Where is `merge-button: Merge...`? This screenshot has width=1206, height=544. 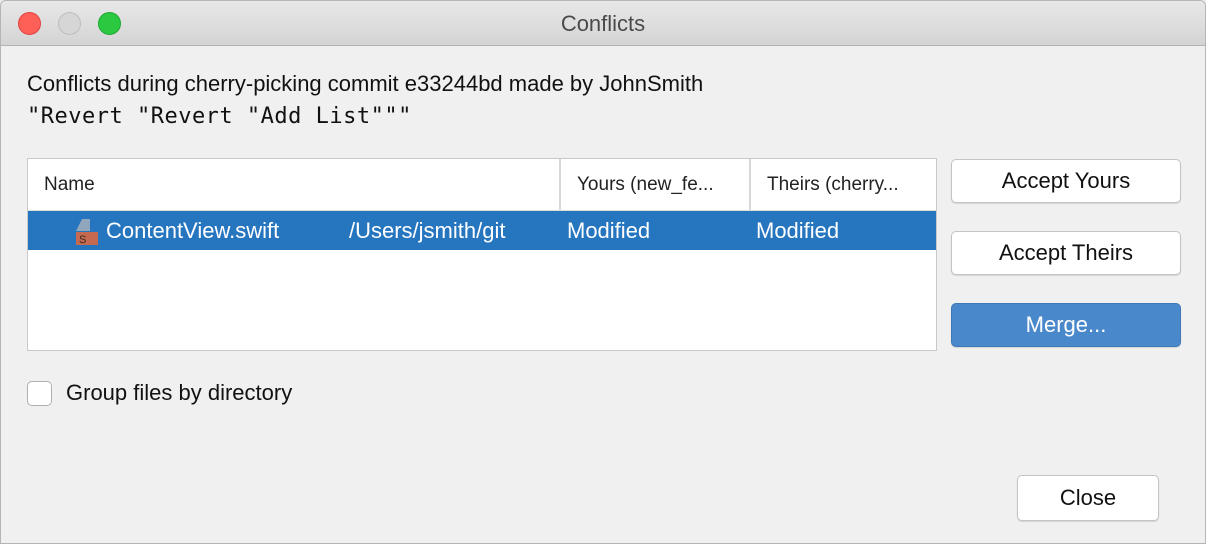 merge-button: Merge... is located at coordinates (1066, 325).